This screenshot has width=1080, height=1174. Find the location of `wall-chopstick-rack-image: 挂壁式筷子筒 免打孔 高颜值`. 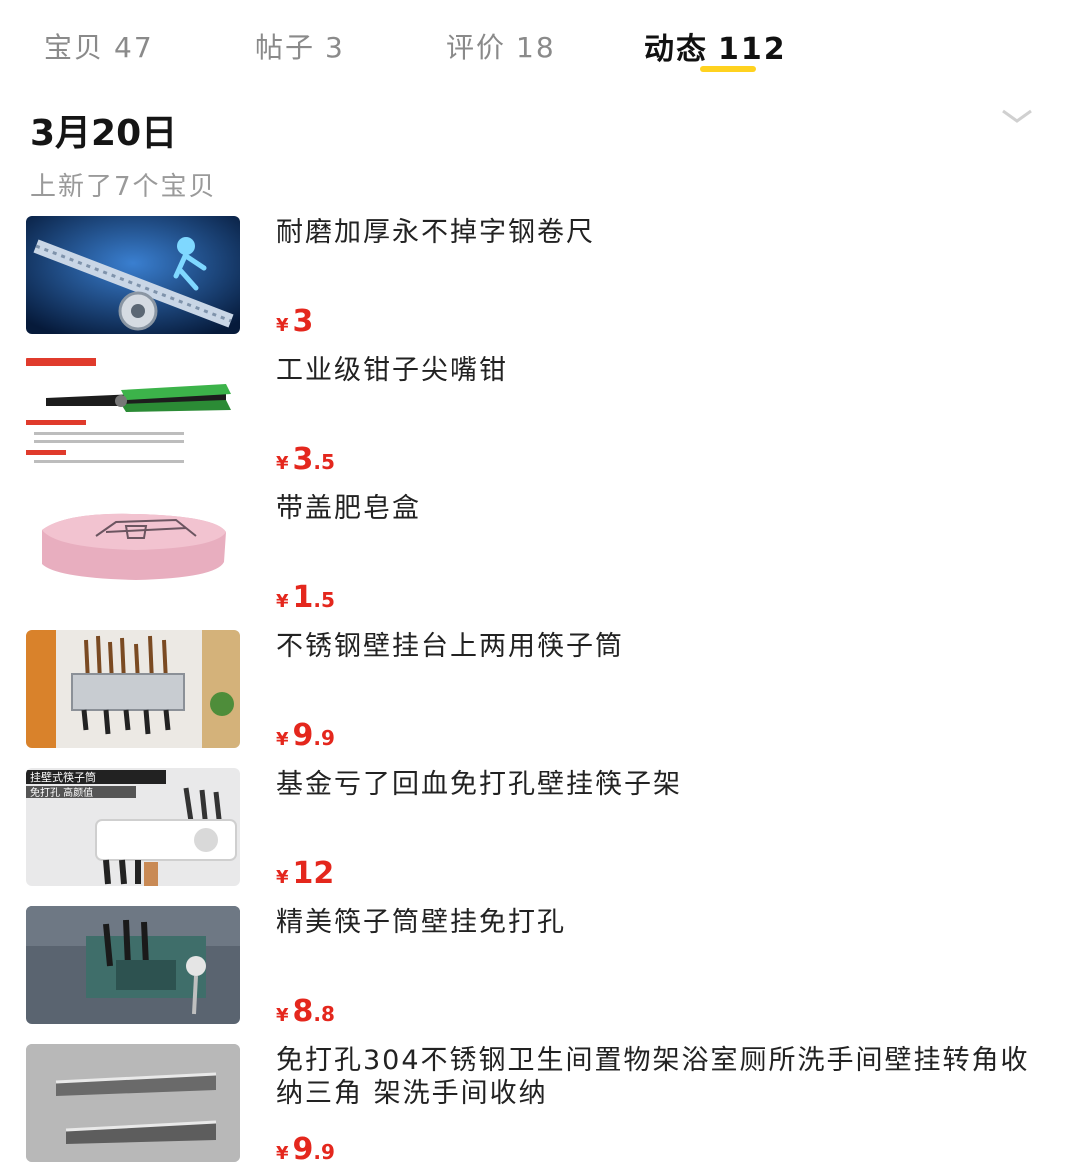

wall-chopstick-rack-image: 挂壁式筷子筒 免打孔 高颜值 is located at coordinates (133, 827).